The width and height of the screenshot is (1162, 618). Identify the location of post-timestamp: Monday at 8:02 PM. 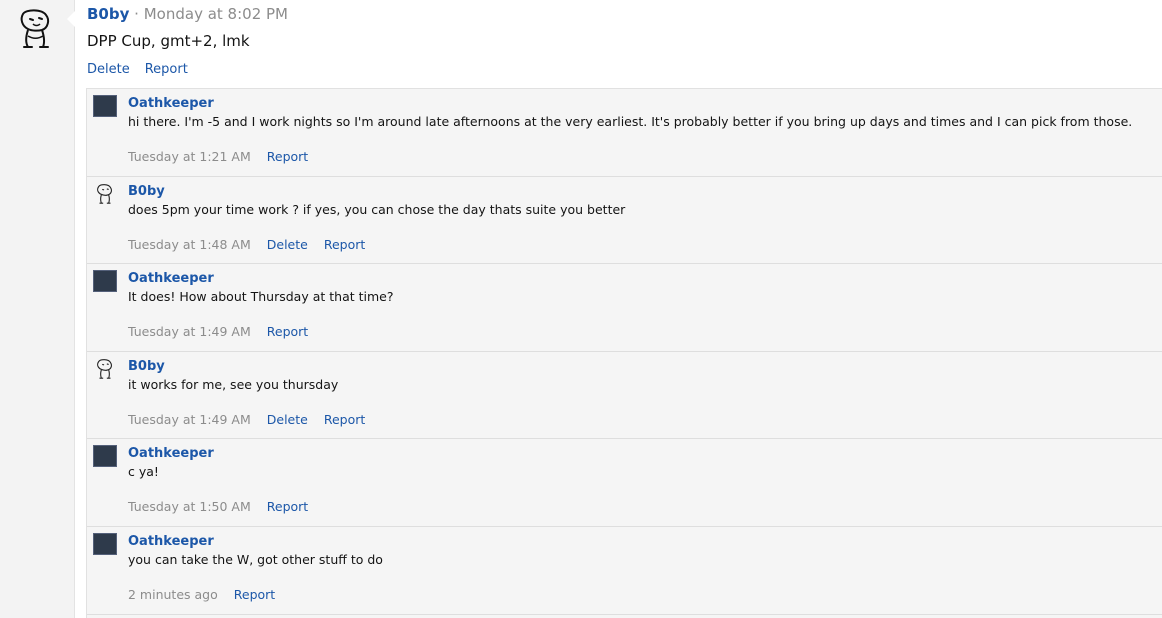
(216, 14).